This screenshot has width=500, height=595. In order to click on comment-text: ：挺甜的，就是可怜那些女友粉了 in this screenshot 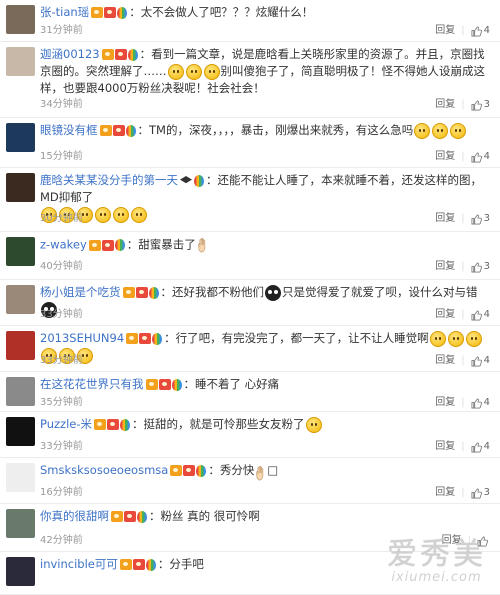, I will do `click(218, 424)`.